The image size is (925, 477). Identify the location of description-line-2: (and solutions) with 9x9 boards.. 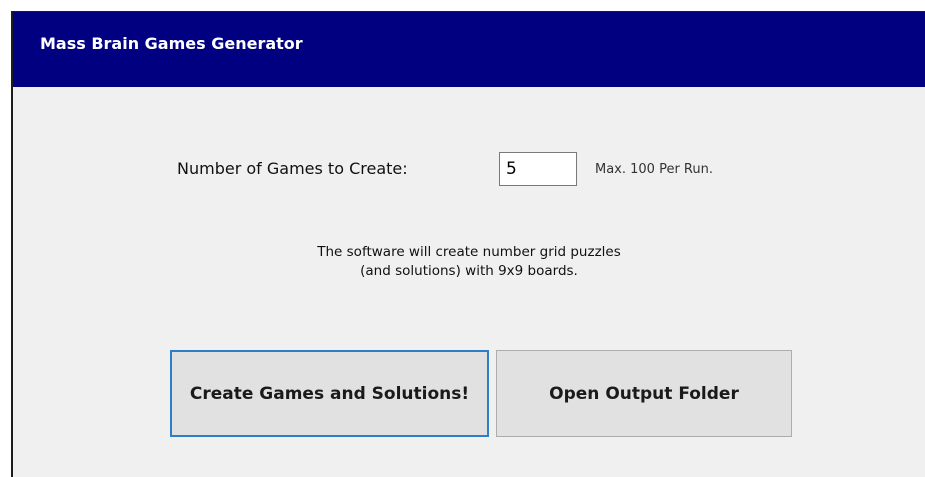
(469, 271).